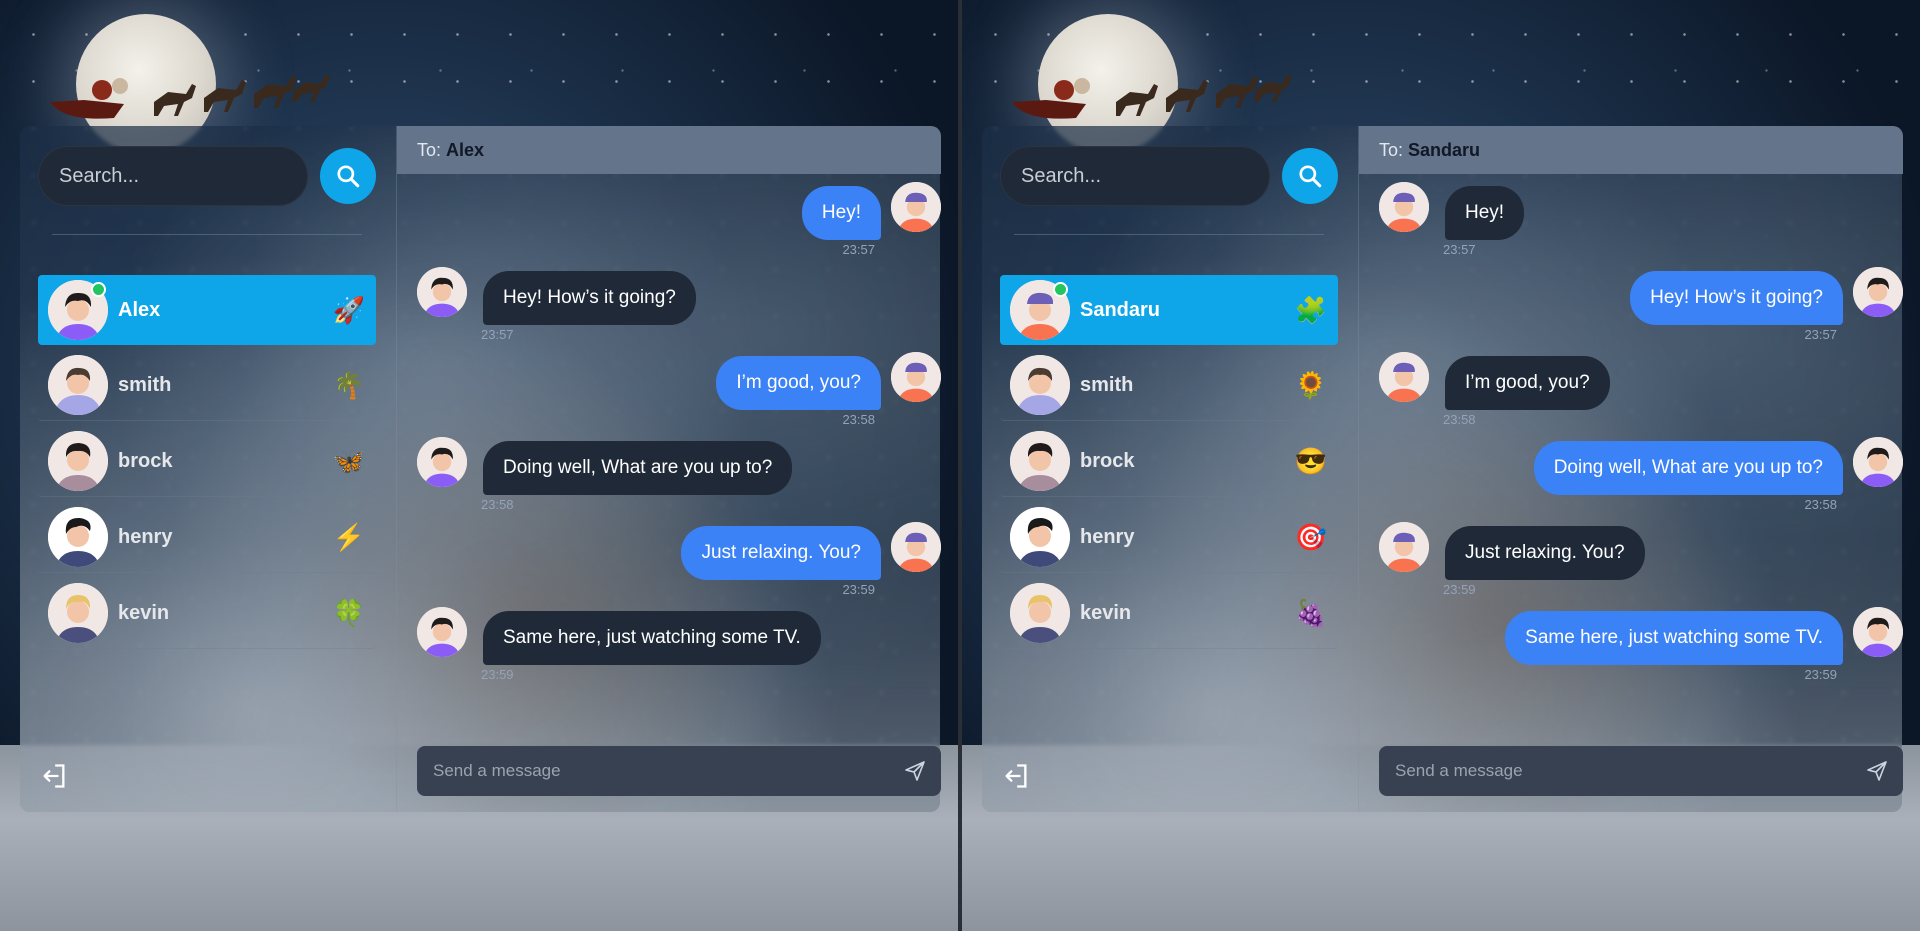  What do you see at coordinates (207, 537) in the screenshot?
I see `contact-item-henry: henry ⚡` at bounding box center [207, 537].